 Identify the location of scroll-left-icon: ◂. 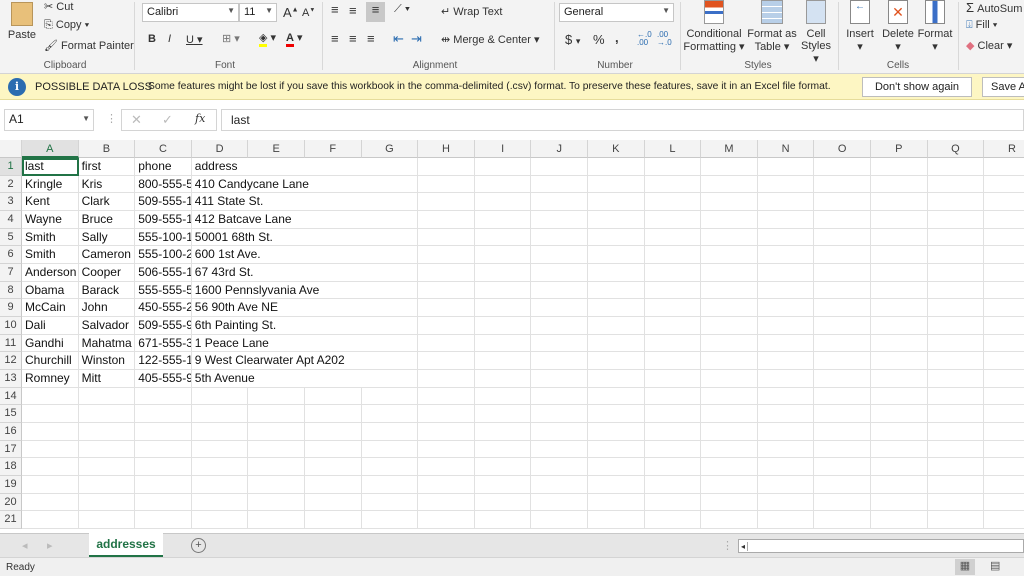
(744, 546).